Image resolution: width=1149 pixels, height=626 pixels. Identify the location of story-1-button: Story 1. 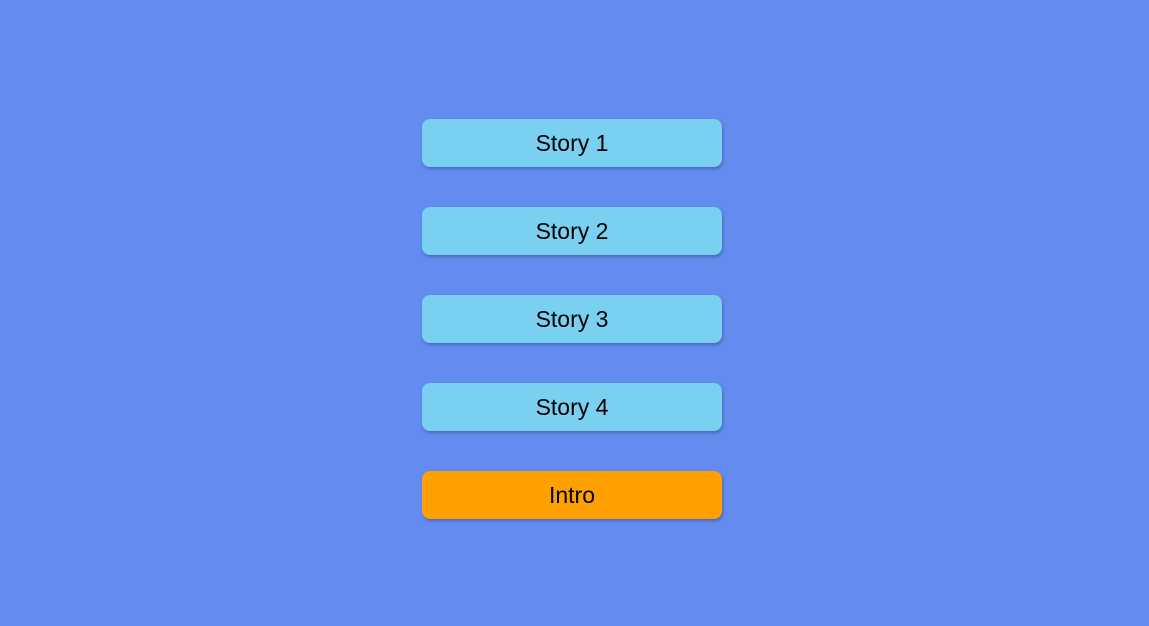
(572, 143).